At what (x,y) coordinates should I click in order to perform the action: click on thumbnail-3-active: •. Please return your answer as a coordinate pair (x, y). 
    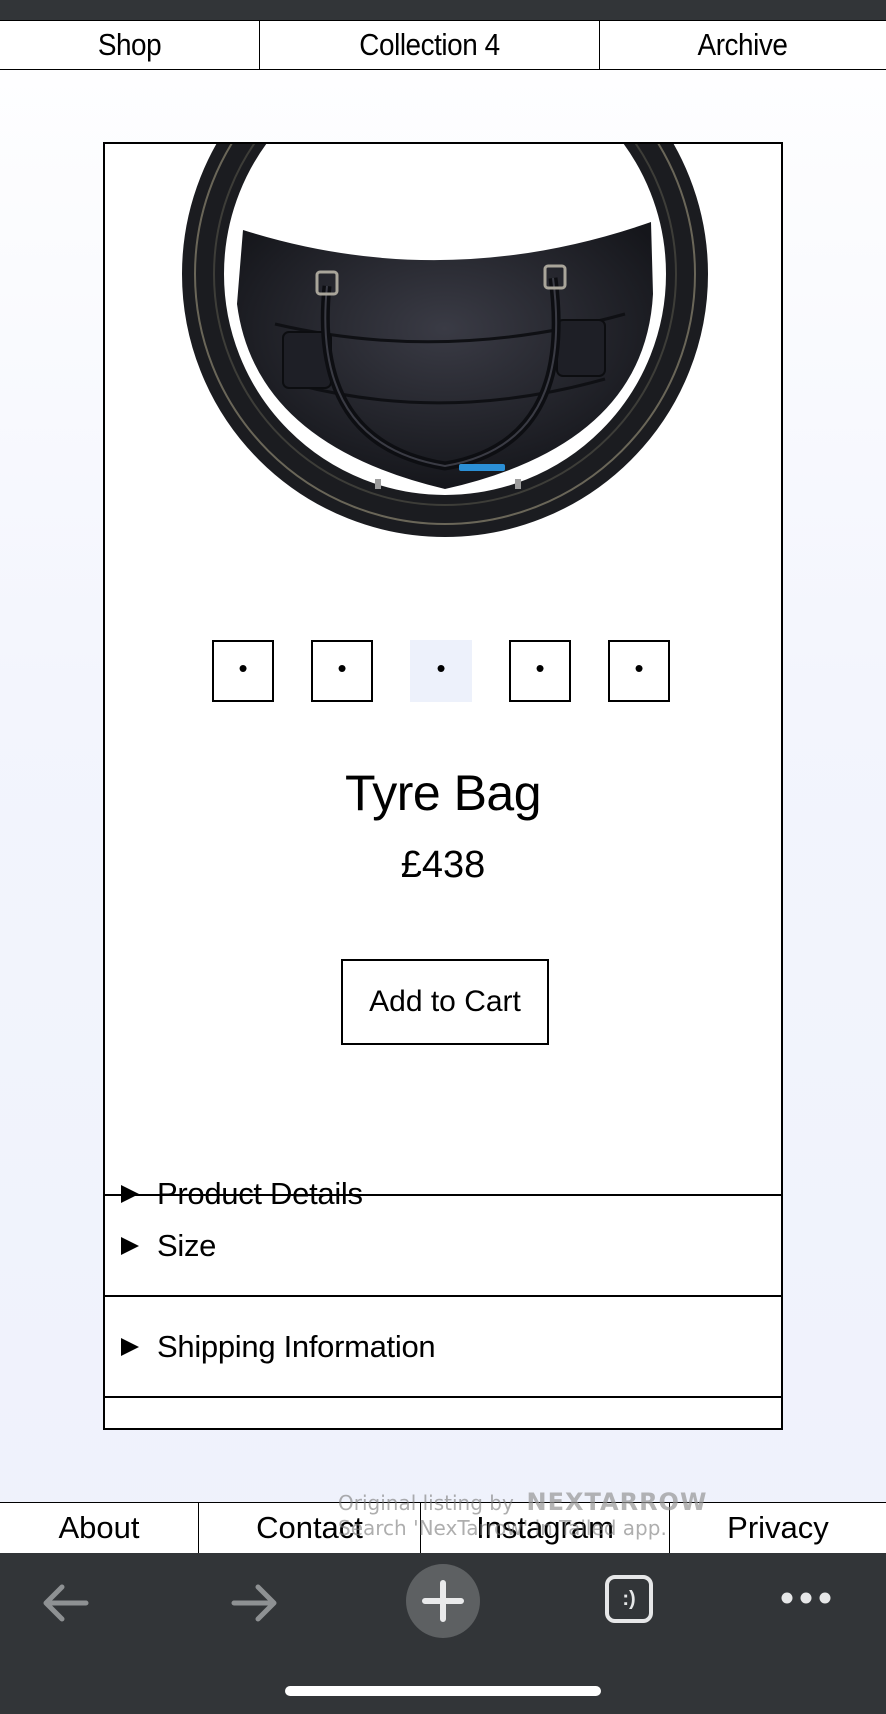
    Looking at the image, I should click on (441, 671).